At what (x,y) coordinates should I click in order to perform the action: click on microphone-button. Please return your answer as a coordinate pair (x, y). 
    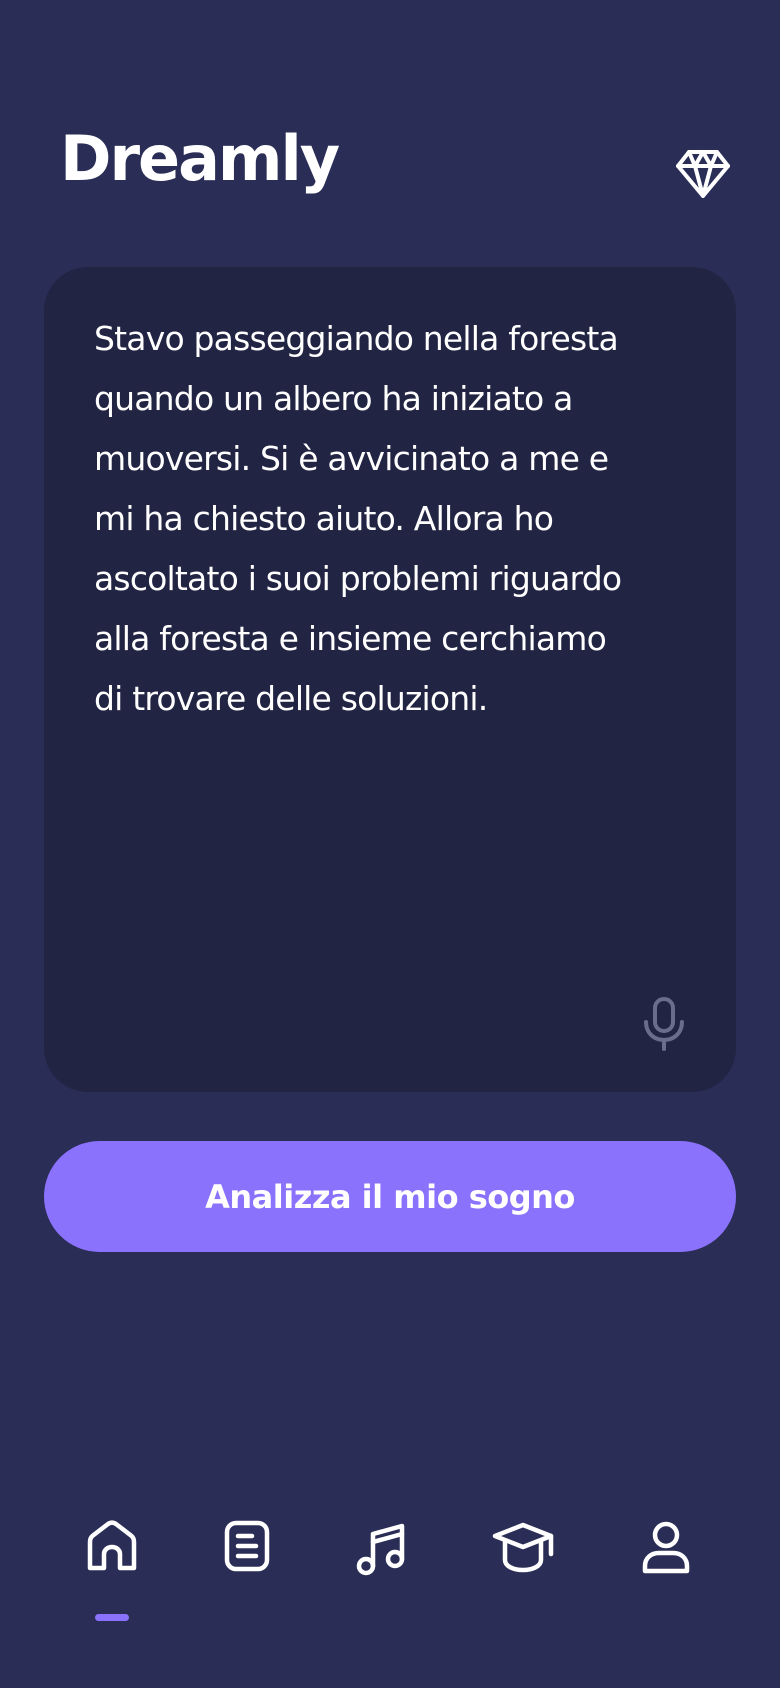
    Looking at the image, I should click on (664, 1024).